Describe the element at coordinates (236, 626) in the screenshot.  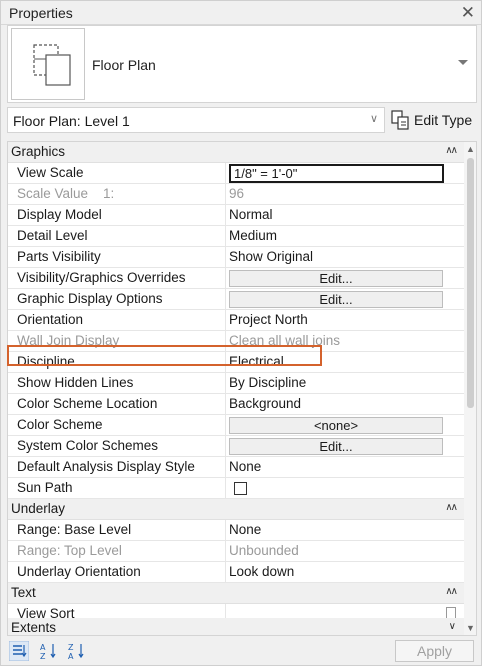
I see `section-extents: Extents ∨` at that location.